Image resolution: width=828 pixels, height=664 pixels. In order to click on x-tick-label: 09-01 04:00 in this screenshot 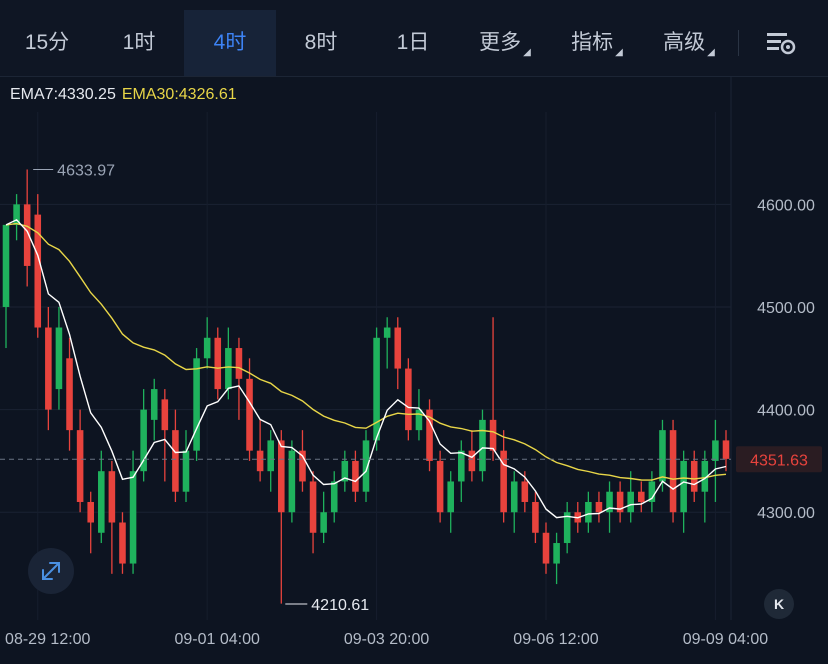, I will do `click(217, 639)`.